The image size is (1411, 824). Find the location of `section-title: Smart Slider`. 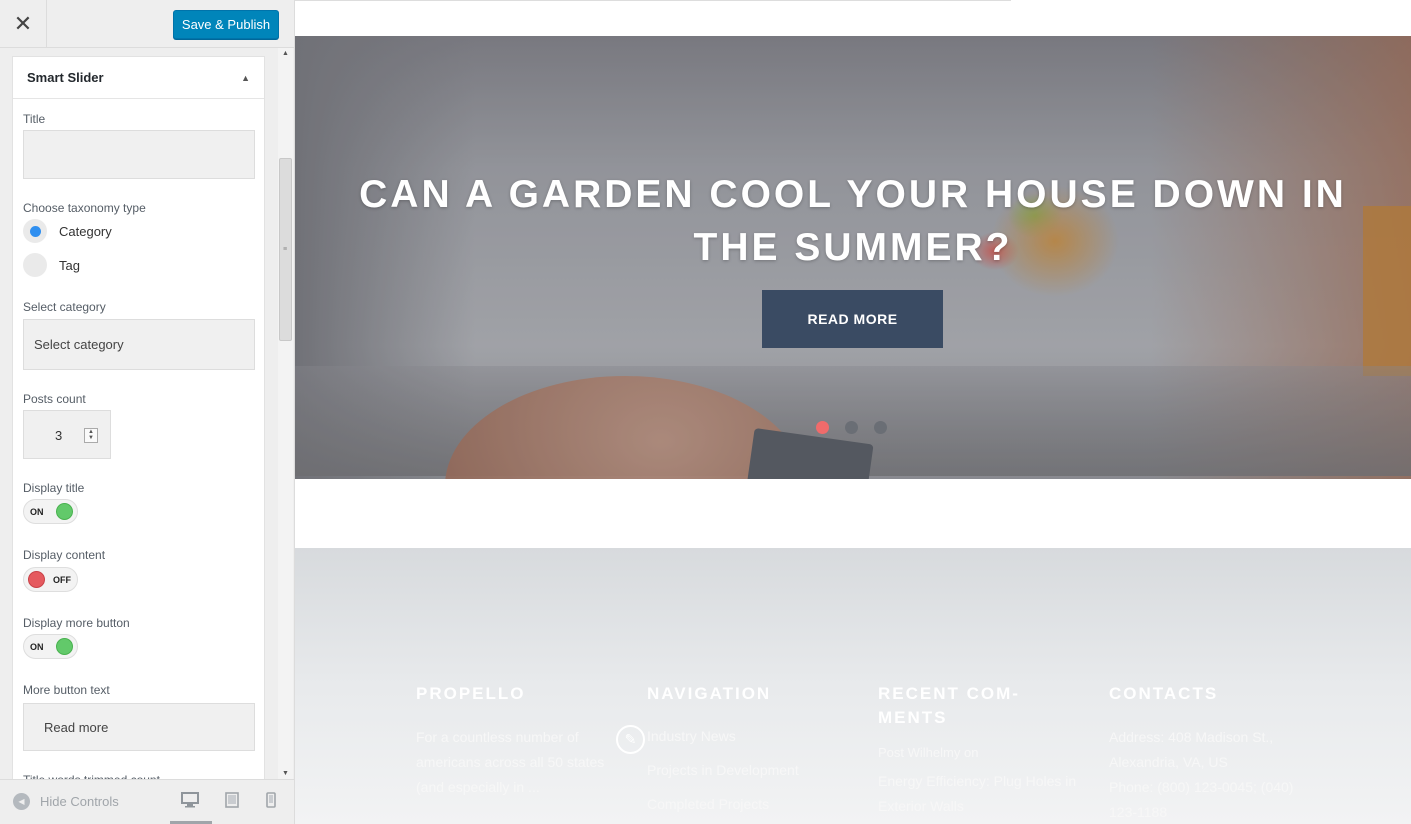

section-title: Smart Slider is located at coordinates (65, 77).